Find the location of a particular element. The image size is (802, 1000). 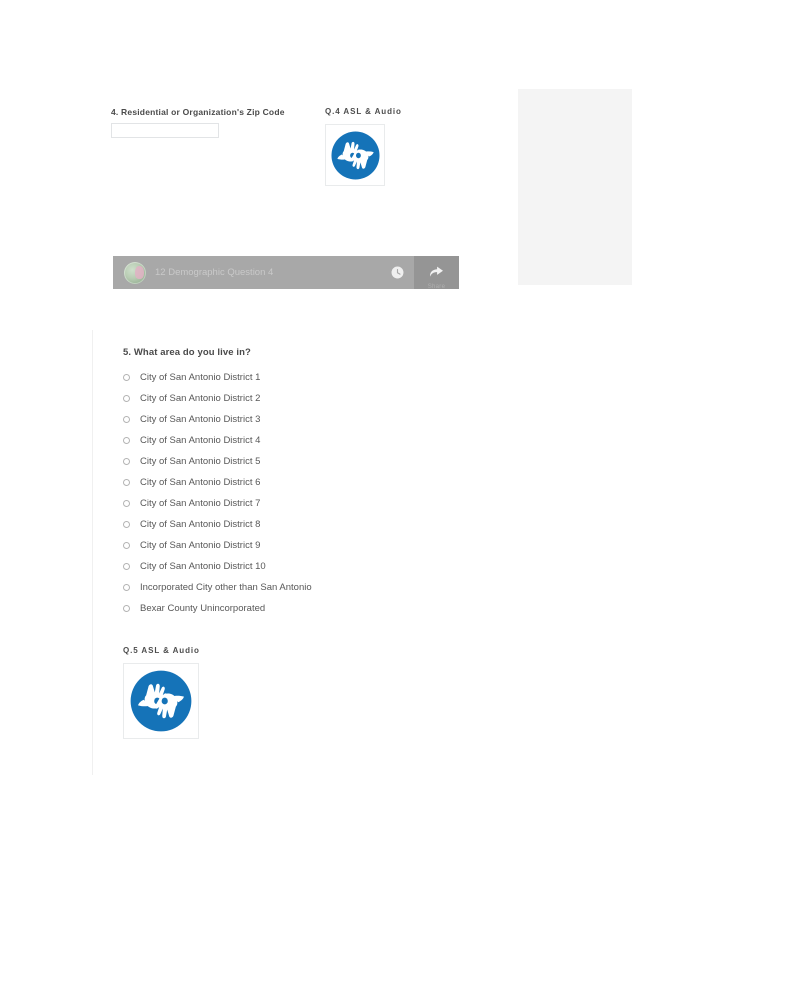

channel-avatar is located at coordinates (135, 272).